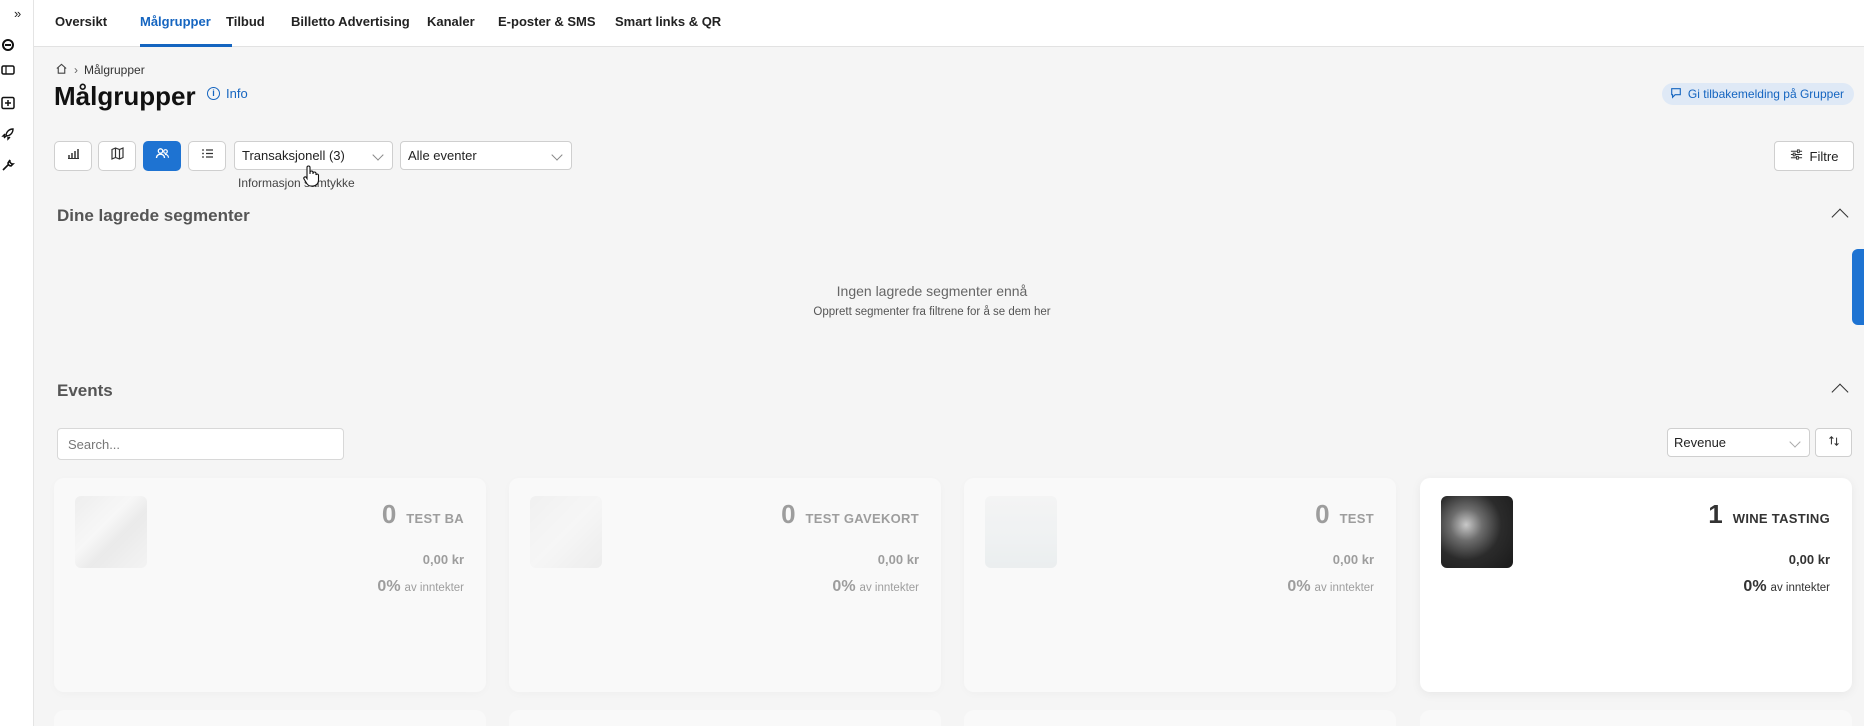 The image size is (1864, 726). Describe the element at coordinates (1796, 156) in the screenshot. I see `sliders-icon` at that location.